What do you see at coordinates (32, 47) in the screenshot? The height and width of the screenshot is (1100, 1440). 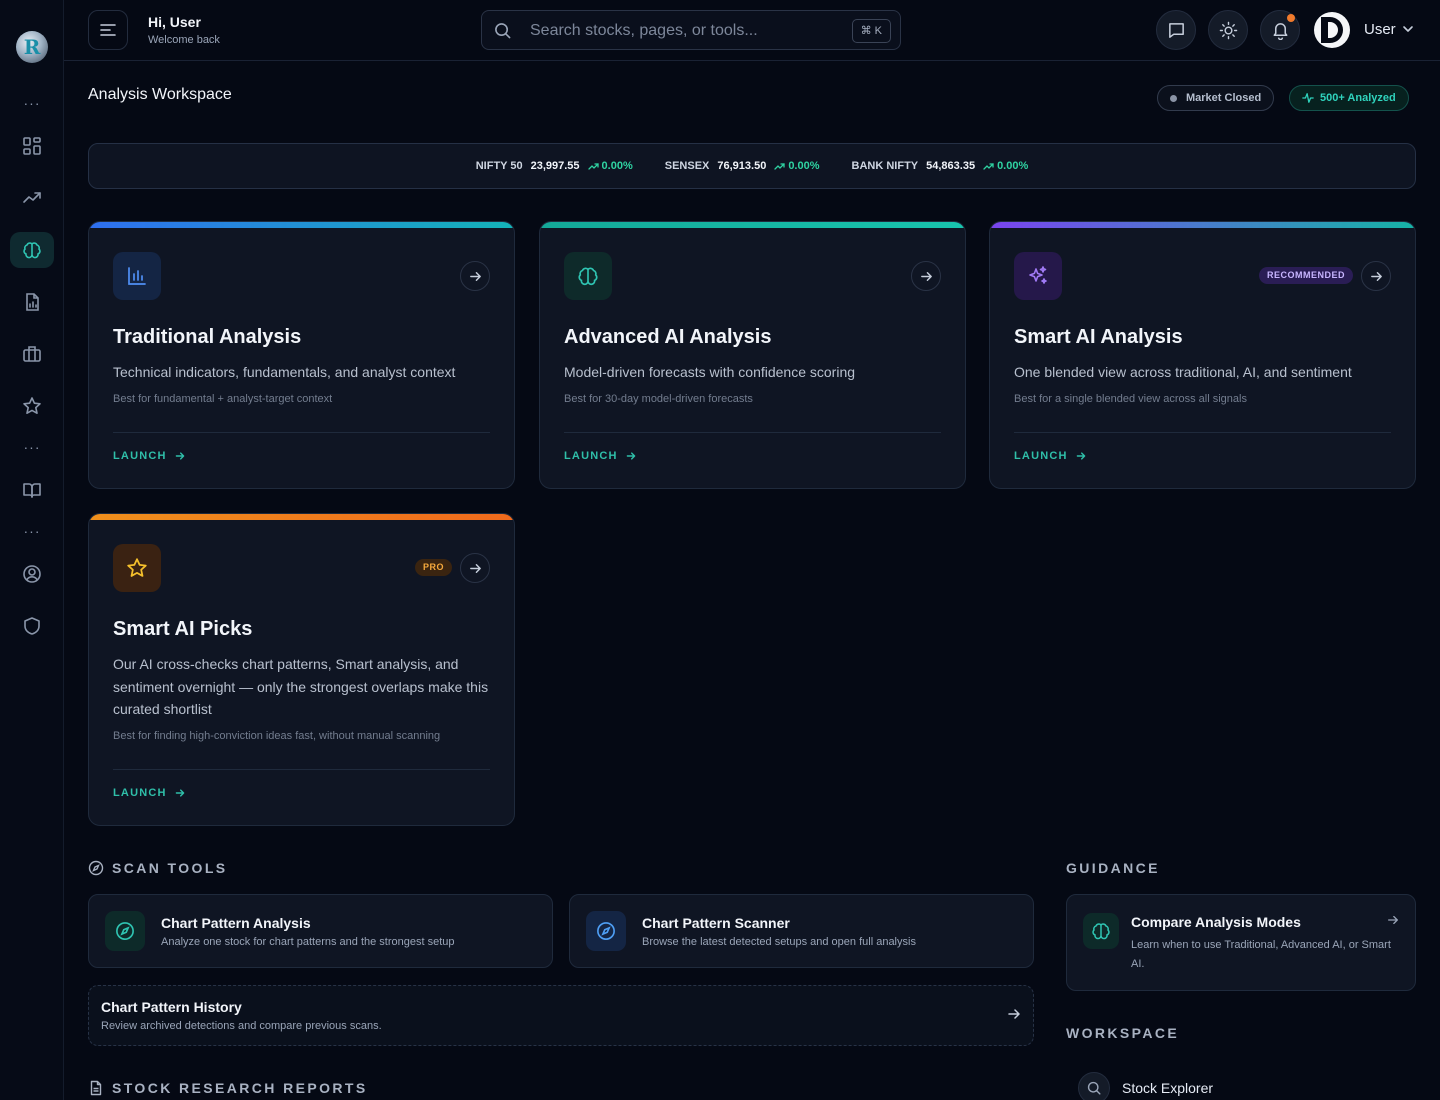 I see `app-logo: R` at bounding box center [32, 47].